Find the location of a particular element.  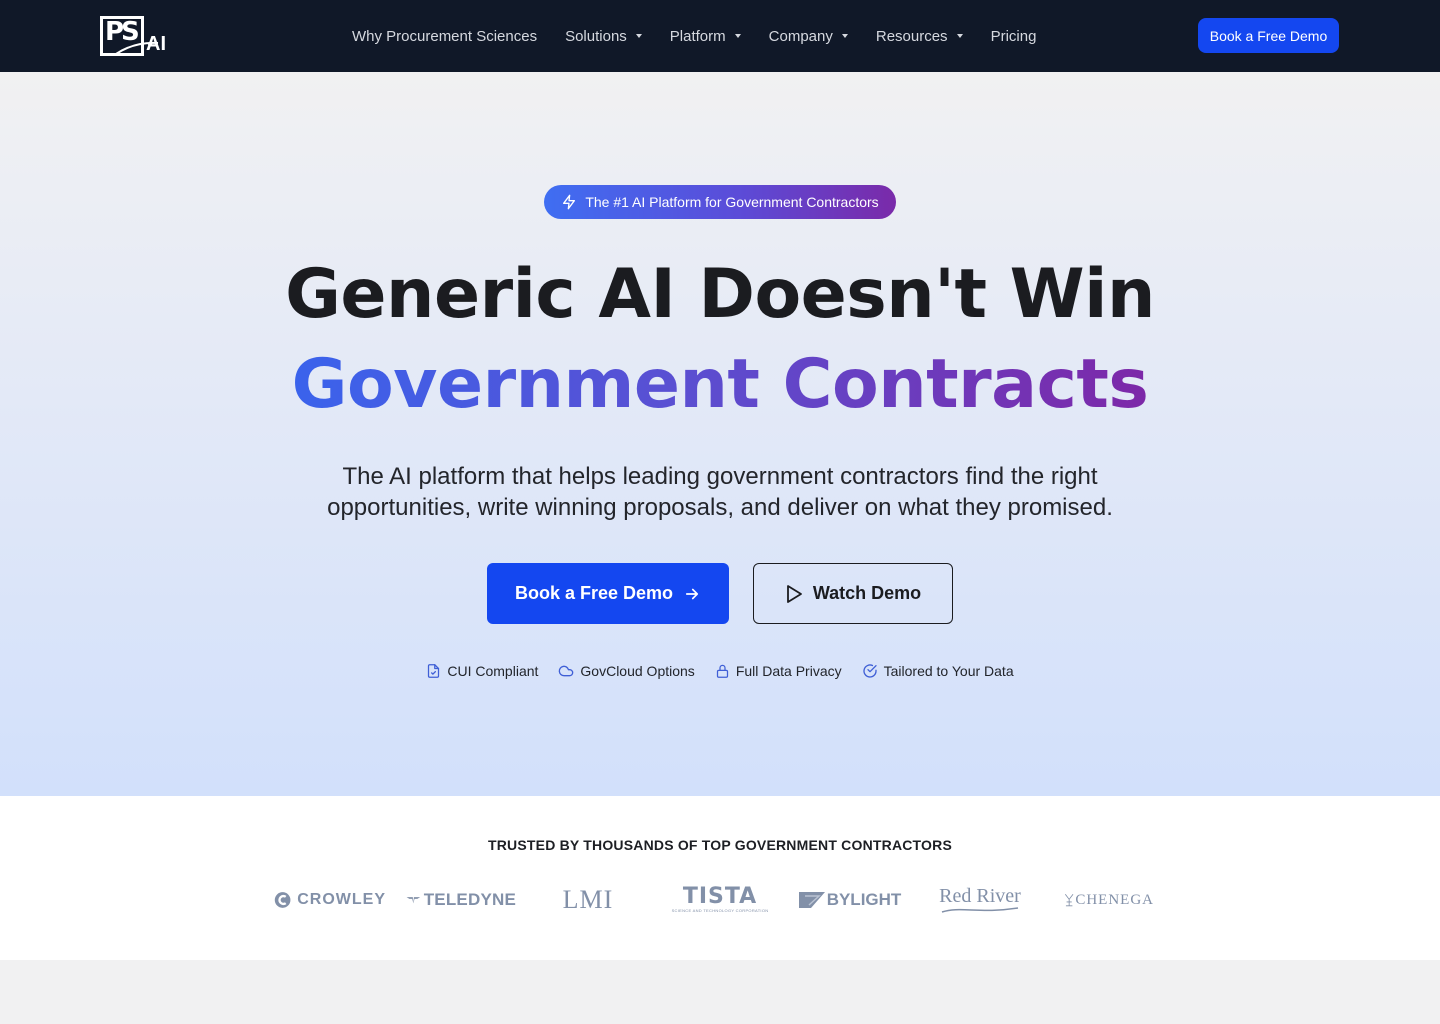

next-section-background is located at coordinates (720, 992).